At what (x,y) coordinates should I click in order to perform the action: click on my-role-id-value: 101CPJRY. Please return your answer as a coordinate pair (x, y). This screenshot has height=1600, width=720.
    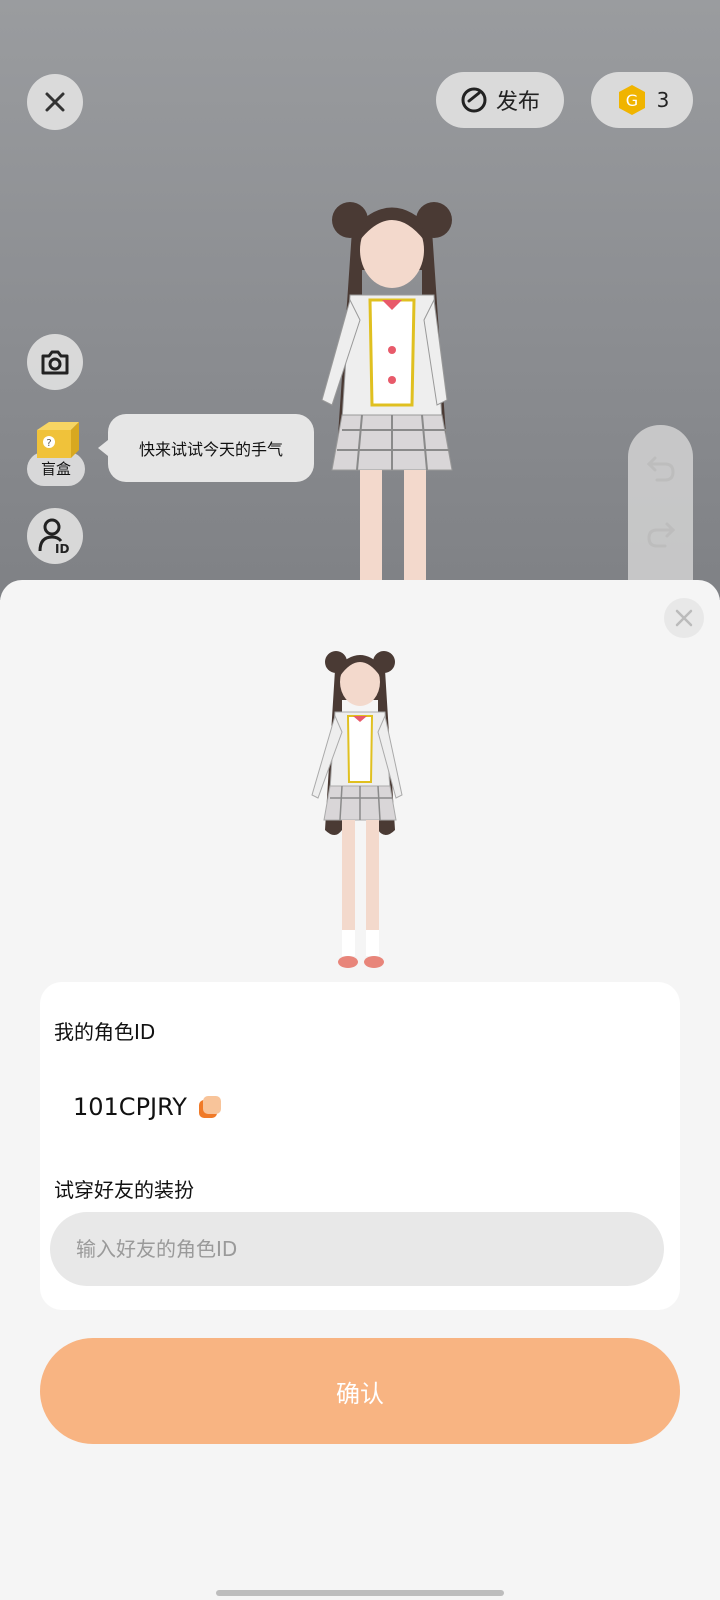
    Looking at the image, I should click on (130, 1107).